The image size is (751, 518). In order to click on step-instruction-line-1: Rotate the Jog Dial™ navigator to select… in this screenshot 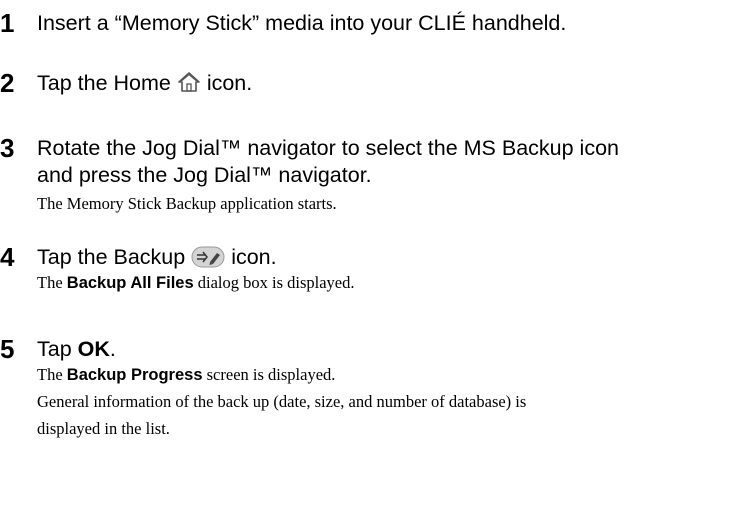, I will do `click(328, 148)`.